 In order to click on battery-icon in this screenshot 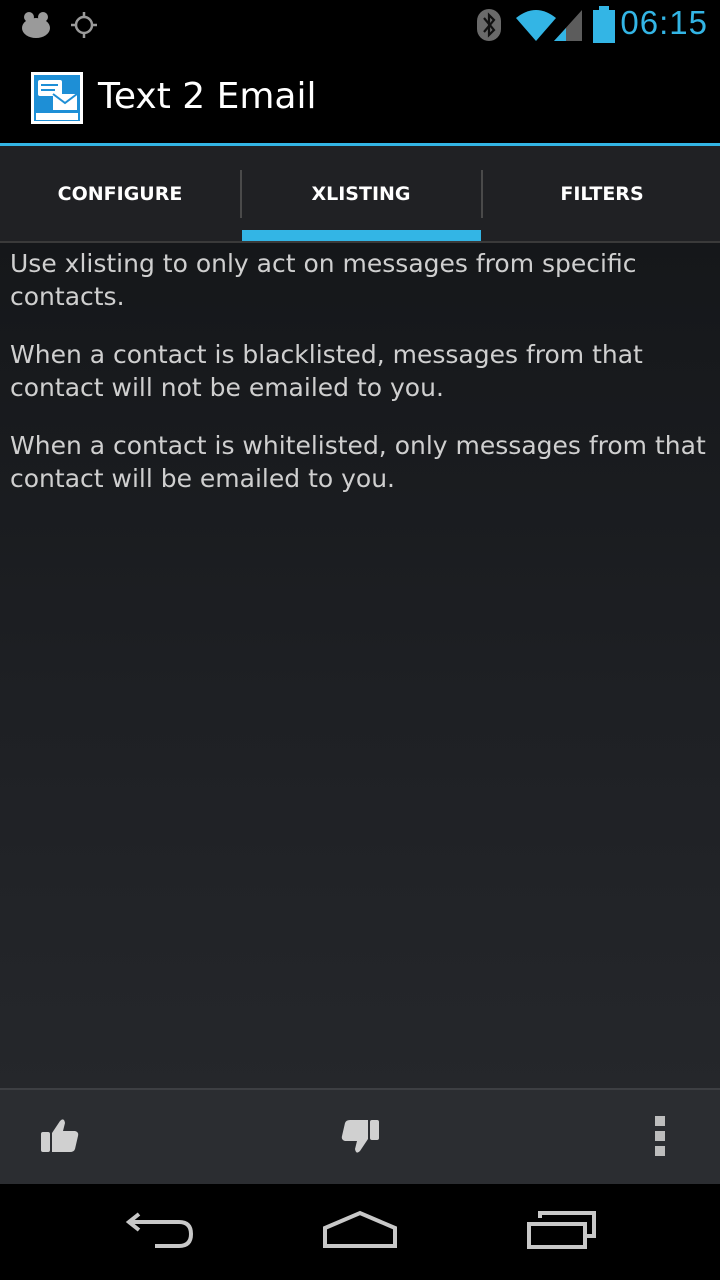, I will do `click(604, 27)`.